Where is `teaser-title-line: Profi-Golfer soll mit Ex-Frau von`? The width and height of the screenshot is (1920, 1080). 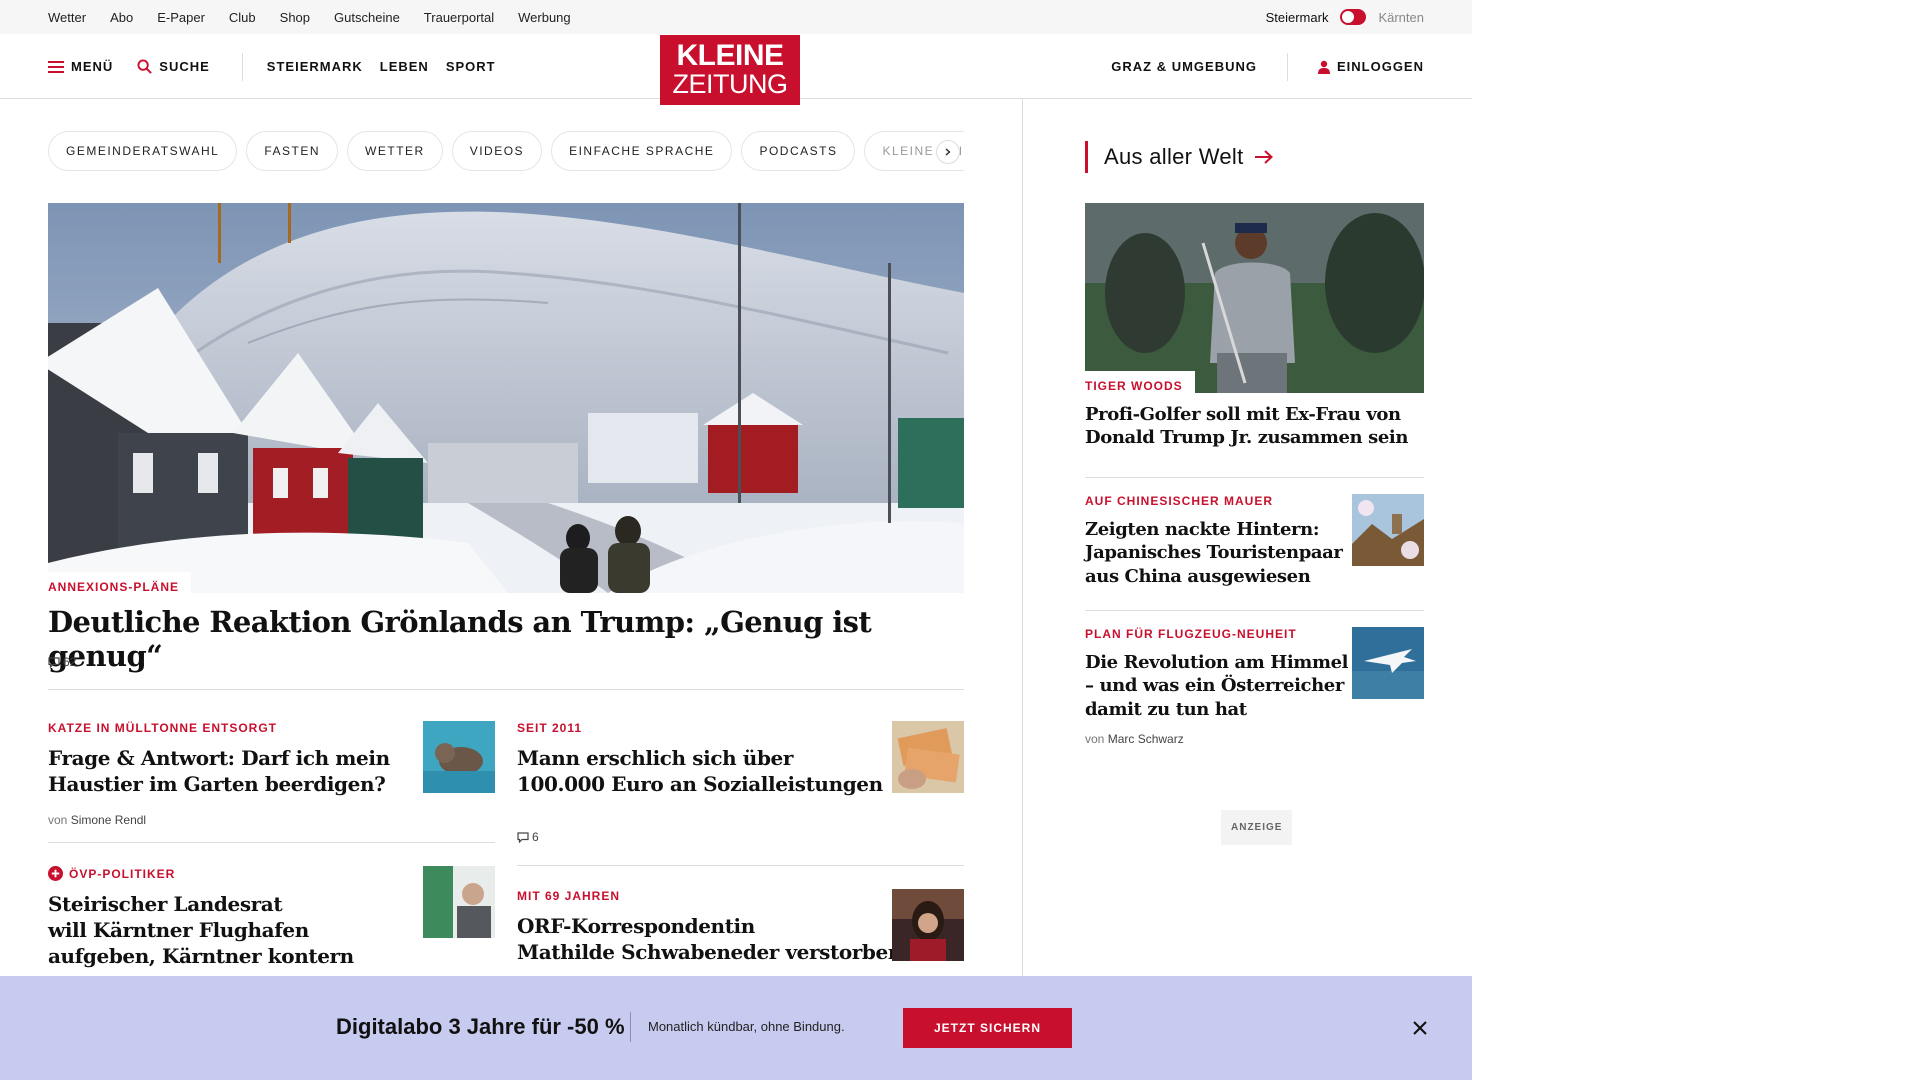
teaser-title-line: Profi-Golfer soll mit Ex-Frau von is located at coordinates (1243, 414).